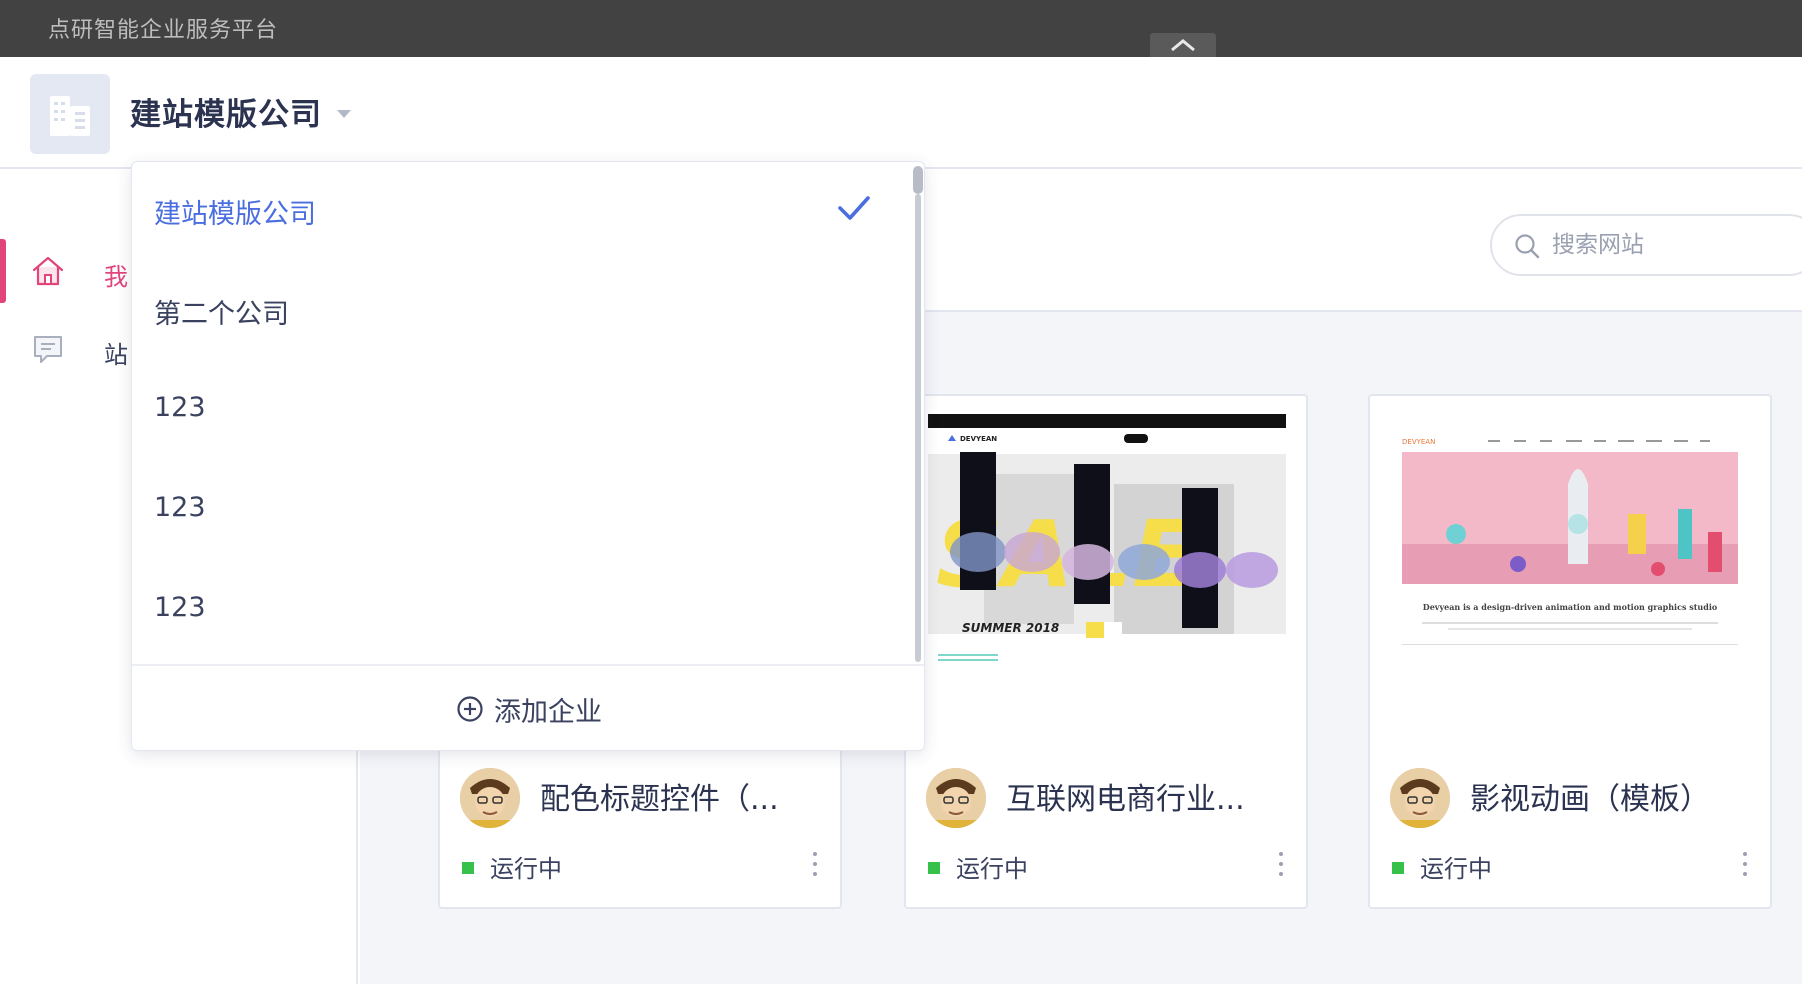 This screenshot has width=1802, height=984. What do you see at coordinates (522, 212) in the screenshot?
I see `company-option: 建站模版公司` at bounding box center [522, 212].